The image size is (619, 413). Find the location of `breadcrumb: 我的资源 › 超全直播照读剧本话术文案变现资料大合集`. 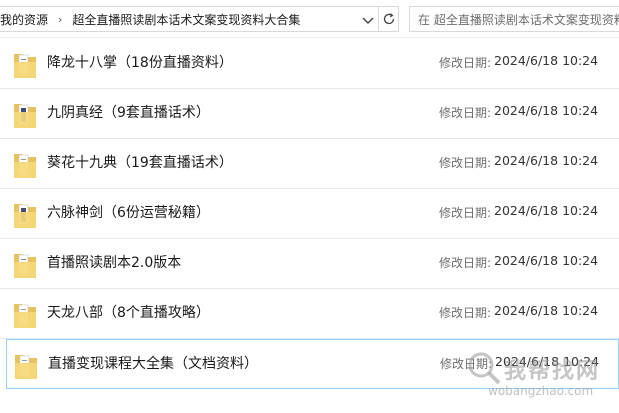

breadcrumb: 我的资源 › 超全直播照读剧本话术文案变现资料大合集 is located at coordinates (189, 19).